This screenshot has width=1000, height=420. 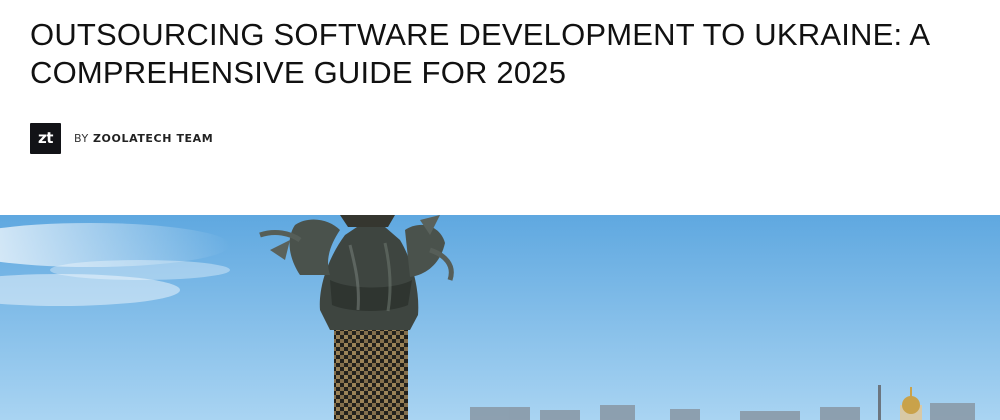 What do you see at coordinates (81, 138) in the screenshot?
I see `byline-prefix: BY` at bounding box center [81, 138].